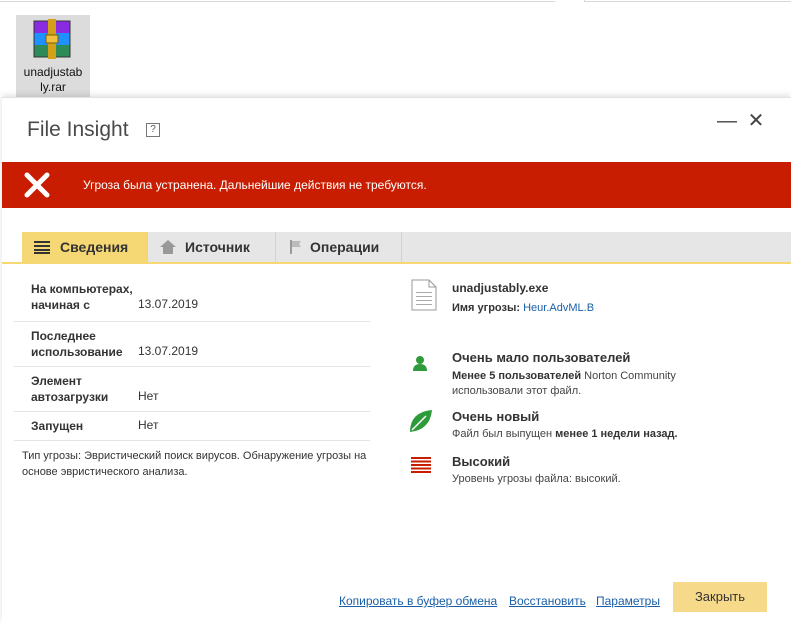 The width and height of the screenshot is (791, 623). I want to click on tab-operations: Операции, so click(339, 247).